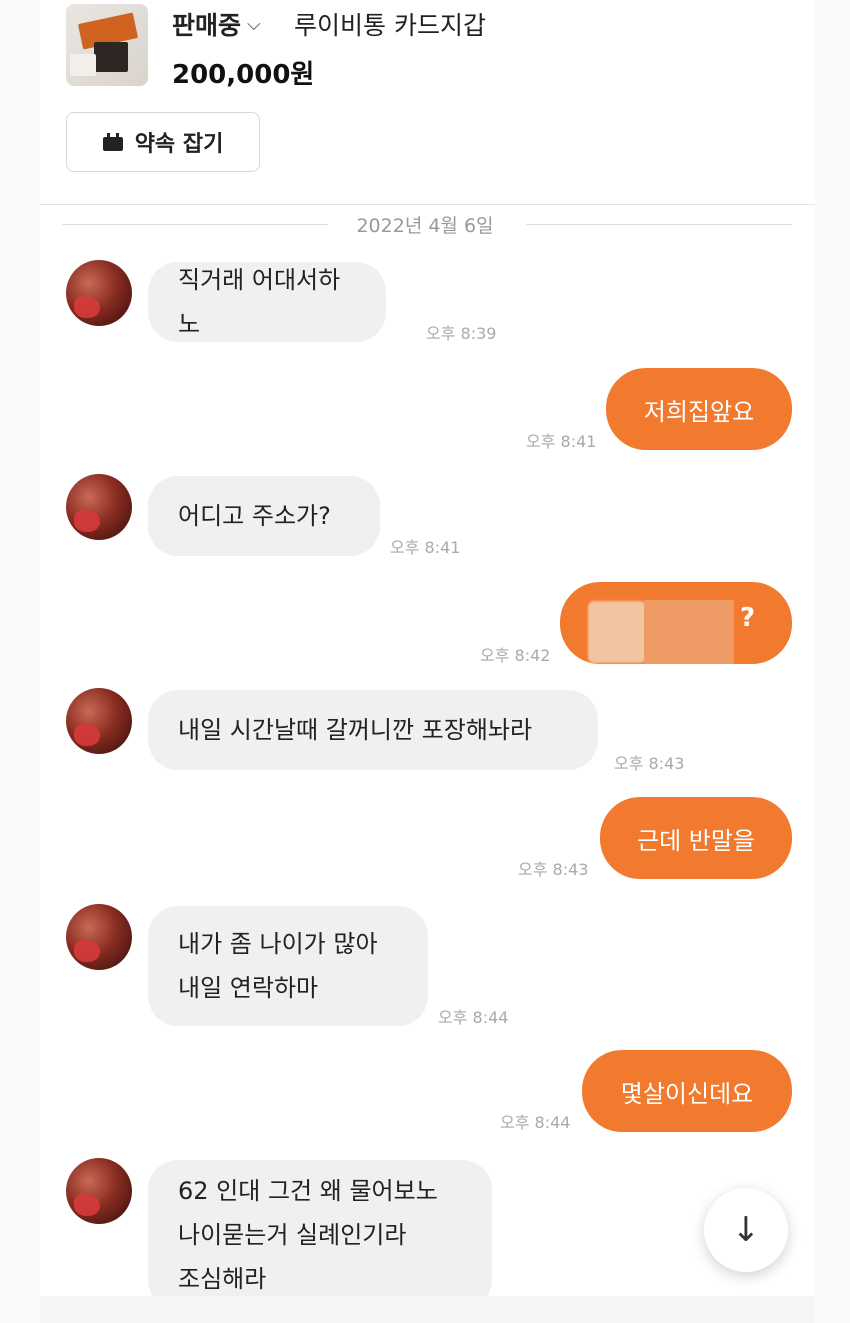 This screenshot has height=1323, width=850. What do you see at coordinates (427, 1309) in the screenshot?
I see `input-bar` at bounding box center [427, 1309].